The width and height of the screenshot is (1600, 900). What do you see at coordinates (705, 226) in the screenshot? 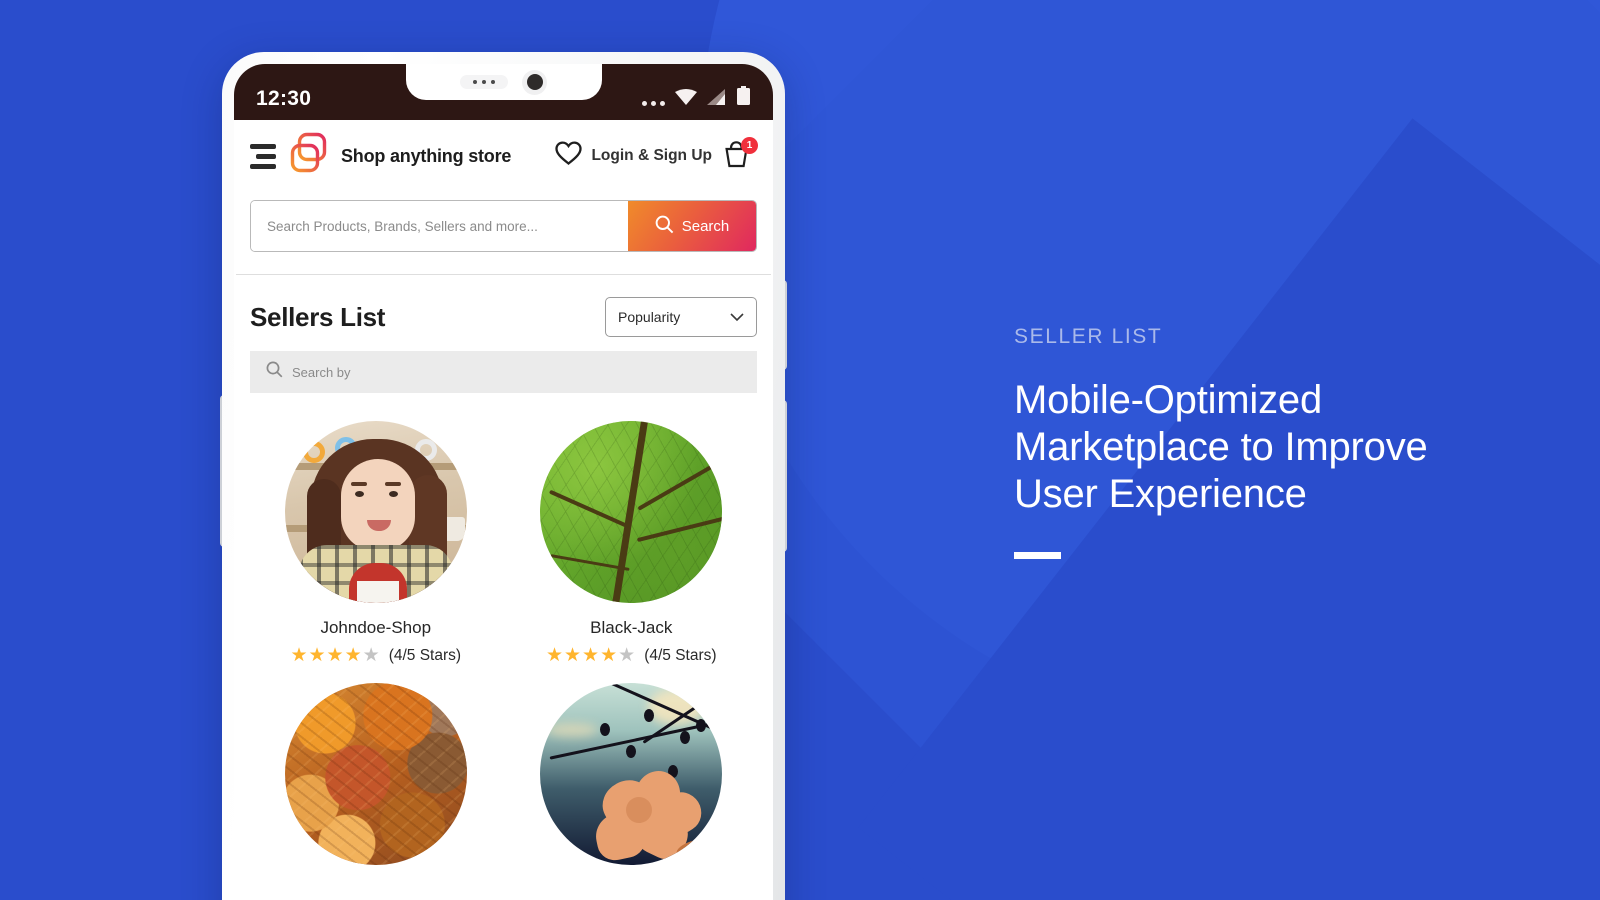
I see `search-button-label: Search` at bounding box center [705, 226].